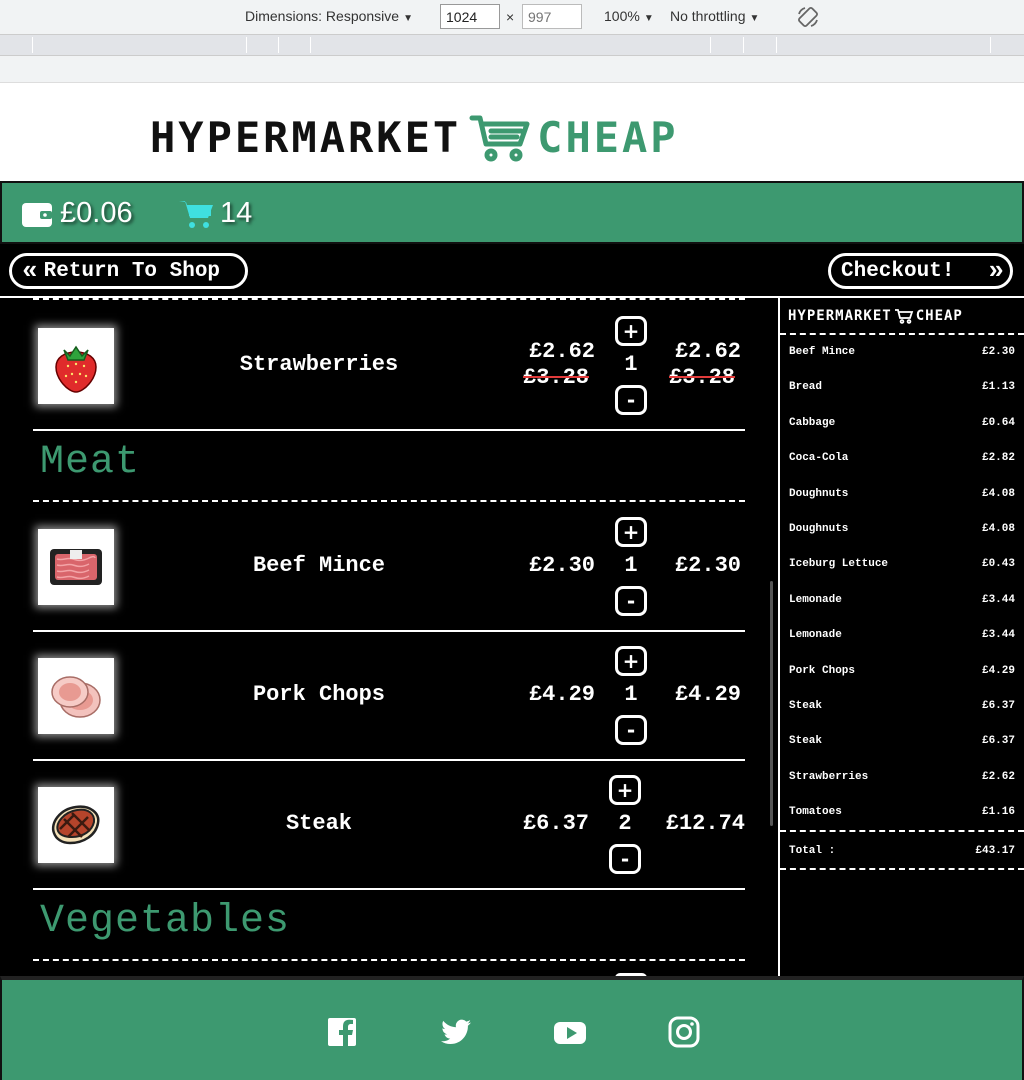  What do you see at coordinates (995, 851) in the screenshot?
I see `receipt-total-value: £43.17` at bounding box center [995, 851].